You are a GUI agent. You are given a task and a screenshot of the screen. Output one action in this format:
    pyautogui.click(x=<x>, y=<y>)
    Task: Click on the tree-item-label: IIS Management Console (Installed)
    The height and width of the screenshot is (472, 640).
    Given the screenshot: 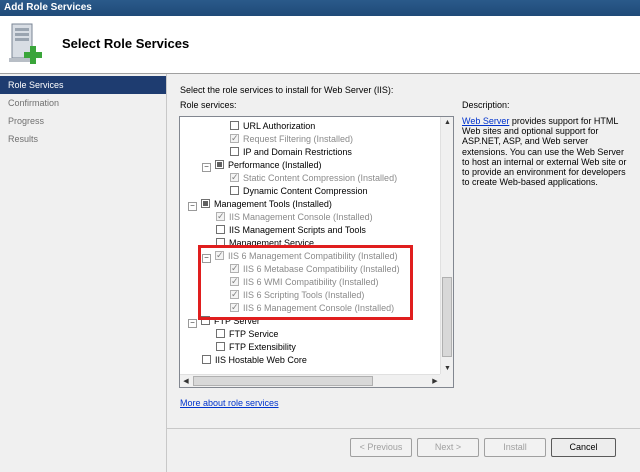 What is the action you would take?
    pyautogui.click(x=301, y=217)
    